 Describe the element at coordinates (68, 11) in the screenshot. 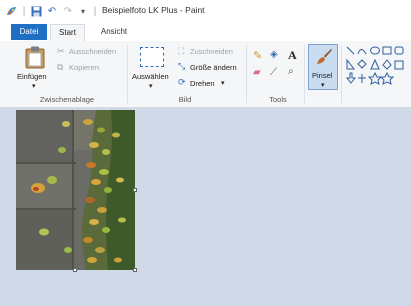

I see `redo-icon: ↷` at that location.